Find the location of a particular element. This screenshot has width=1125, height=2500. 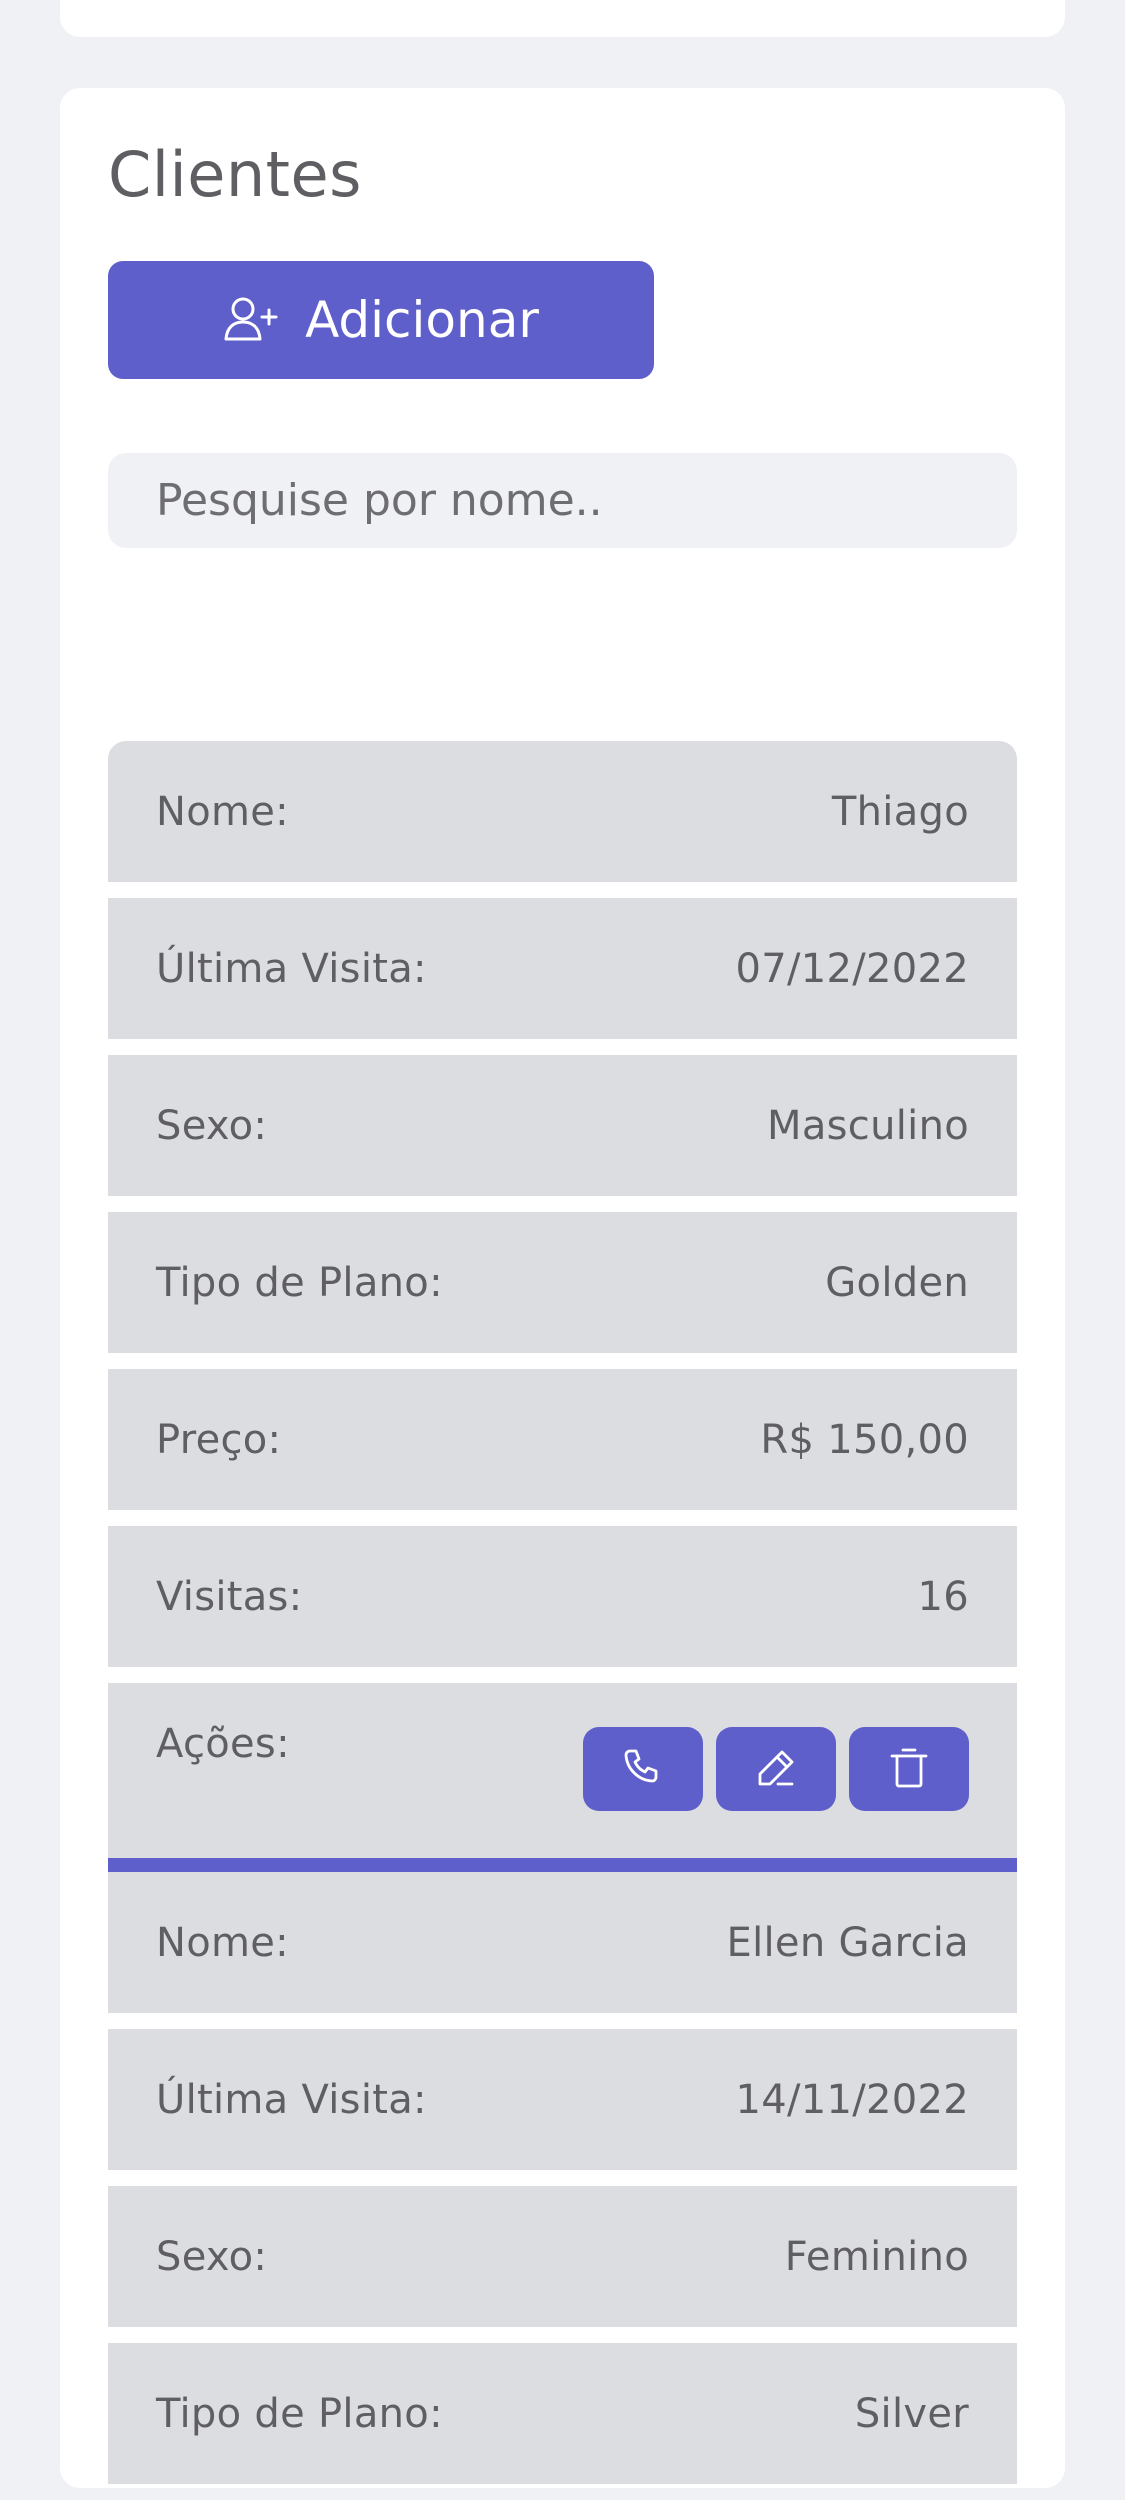

client-row-visits: Visitas: 16 is located at coordinates (562, 1596).